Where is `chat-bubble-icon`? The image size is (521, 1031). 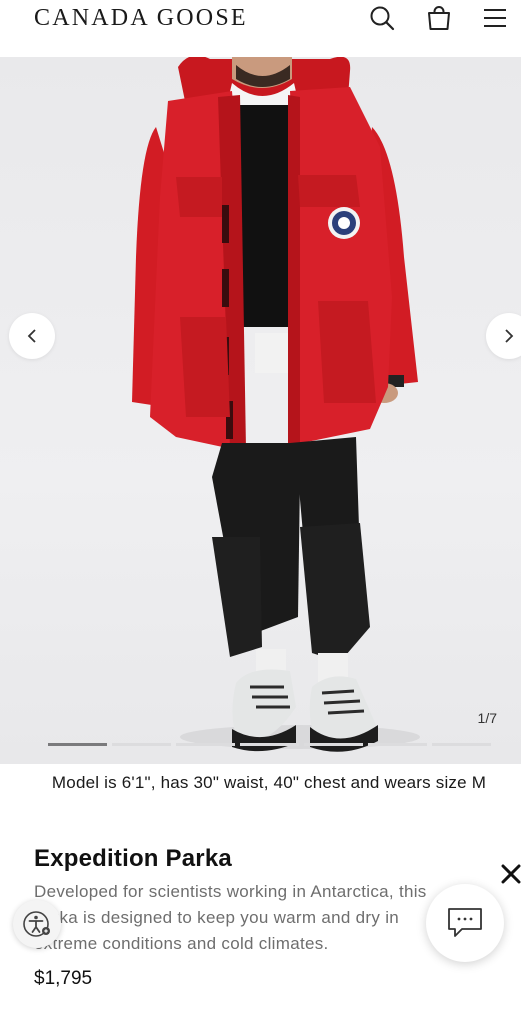 chat-bubble-icon is located at coordinates (465, 922).